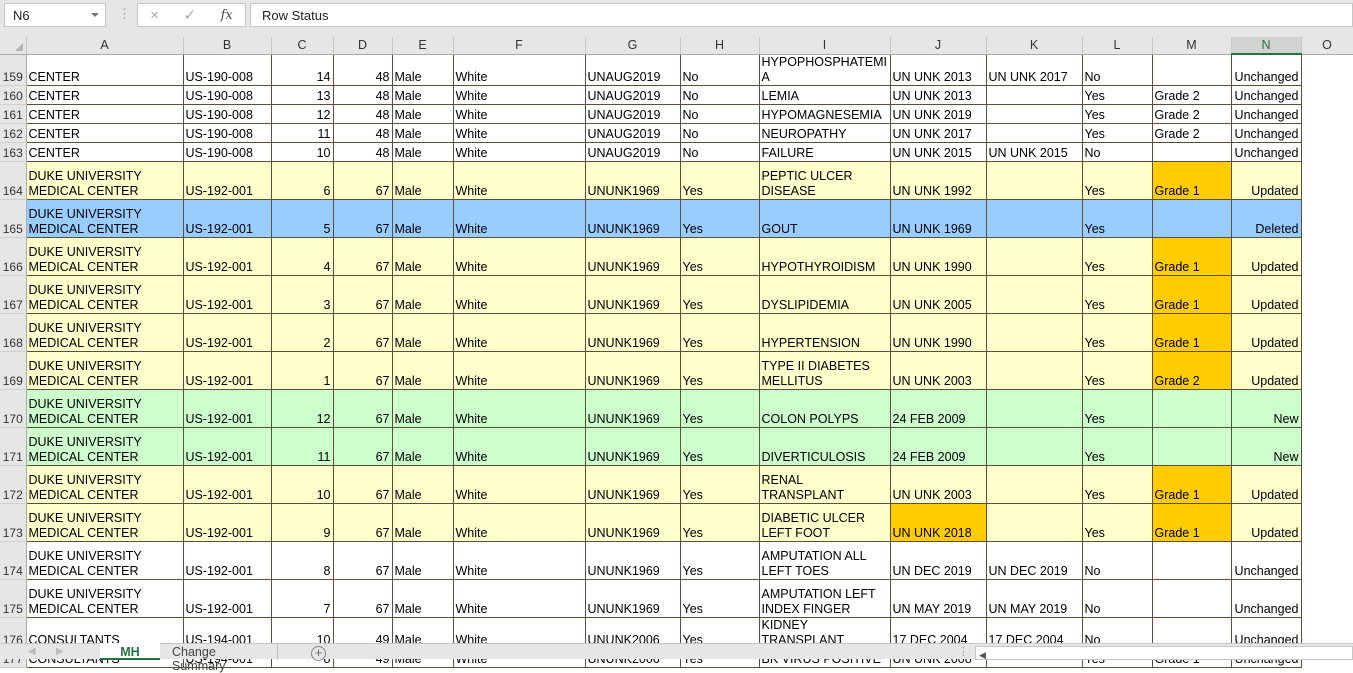 The image size is (1353, 673). I want to click on cell-c: 14, so click(302, 69).